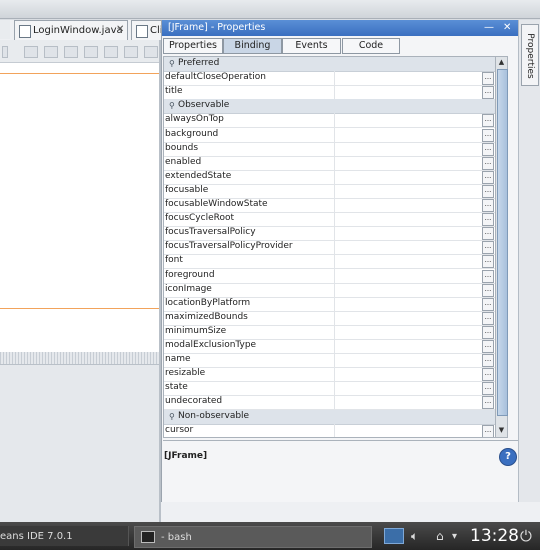  What do you see at coordinates (502, 242) in the screenshot?
I see `scroll-thumb` at bounding box center [502, 242].